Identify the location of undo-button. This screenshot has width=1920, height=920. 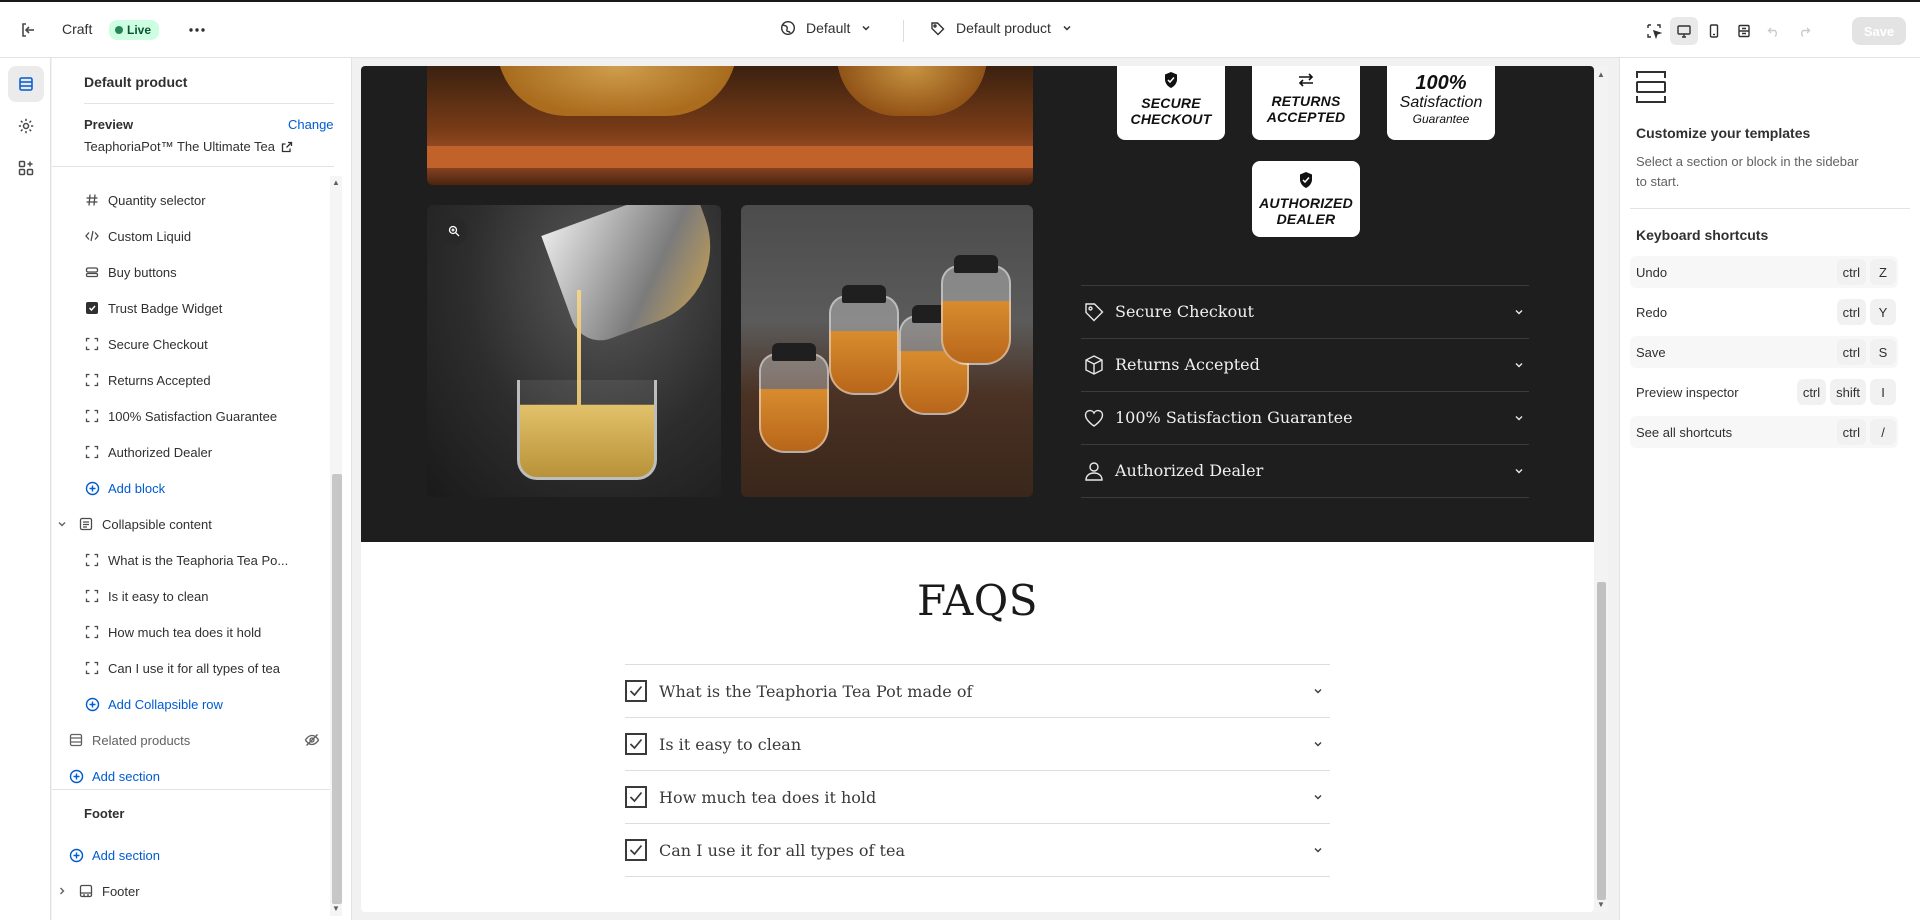
(1774, 31).